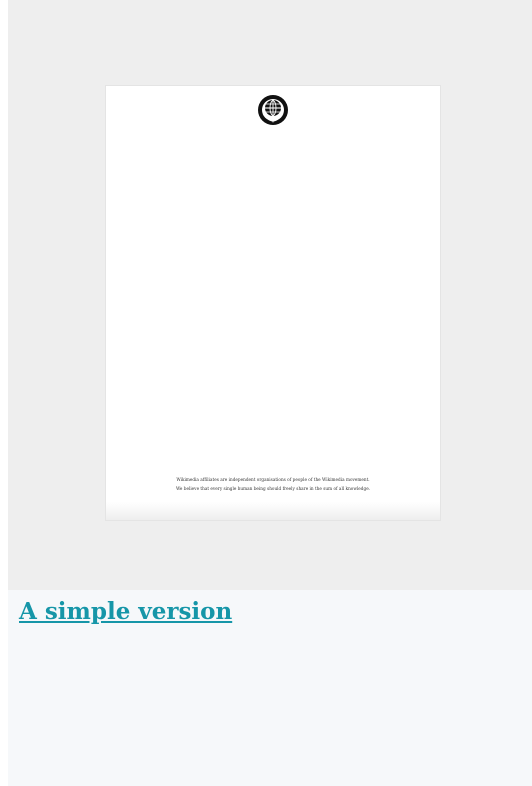 The width and height of the screenshot is (532, 786). What do you see at coordinates (273, 511) in the screenshot?
I see `paper-bottom-shadow` at bounding box center [273, 511].